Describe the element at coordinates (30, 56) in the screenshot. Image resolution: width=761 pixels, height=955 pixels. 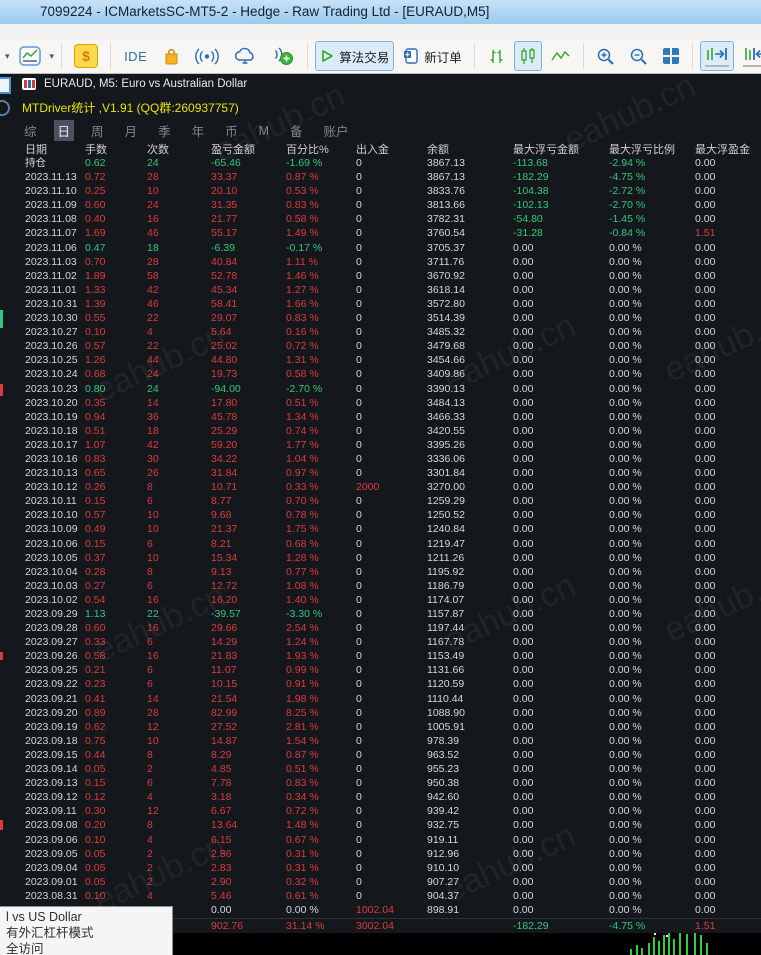
I see `chart-type-button` at that location.